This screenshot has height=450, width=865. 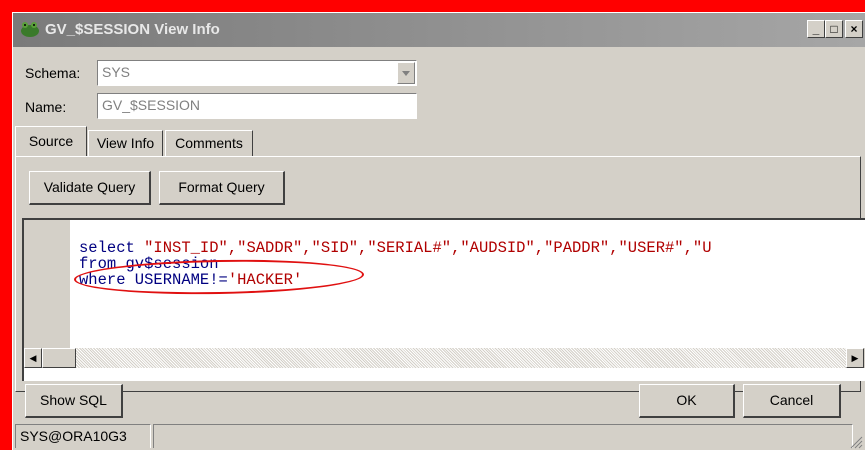 I want to click on window-title: GV_$SESSION View Info, so click(x=132, y=29).